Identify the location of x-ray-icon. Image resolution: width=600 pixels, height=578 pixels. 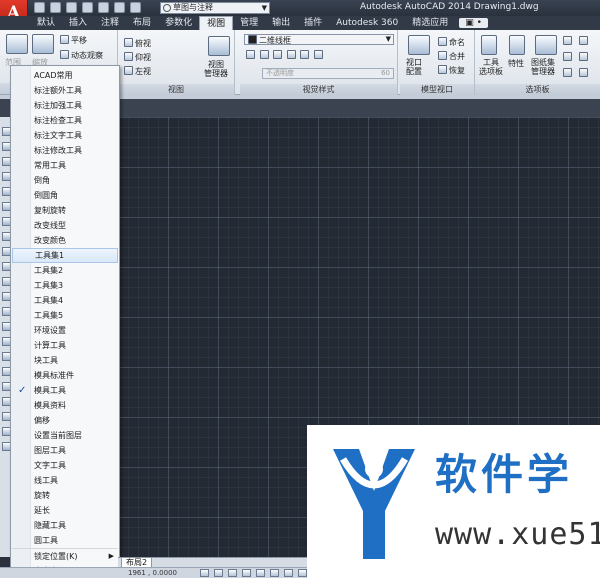
(305, 54).